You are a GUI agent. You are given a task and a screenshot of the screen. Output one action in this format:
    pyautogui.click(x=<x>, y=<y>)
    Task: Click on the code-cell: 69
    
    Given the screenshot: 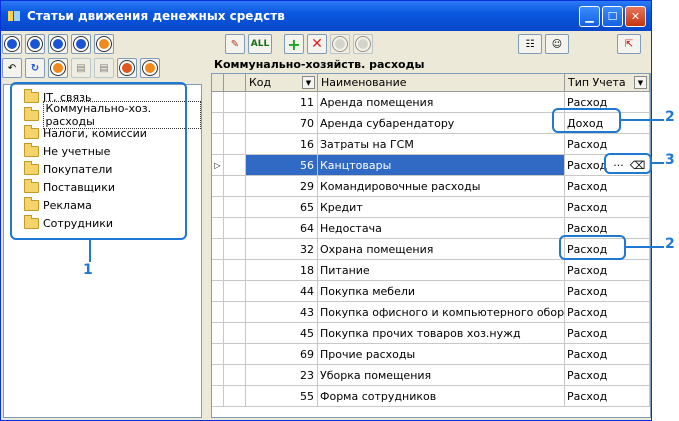 What is the action you would take?
    pyautogui.click(x=282, y=354)
    